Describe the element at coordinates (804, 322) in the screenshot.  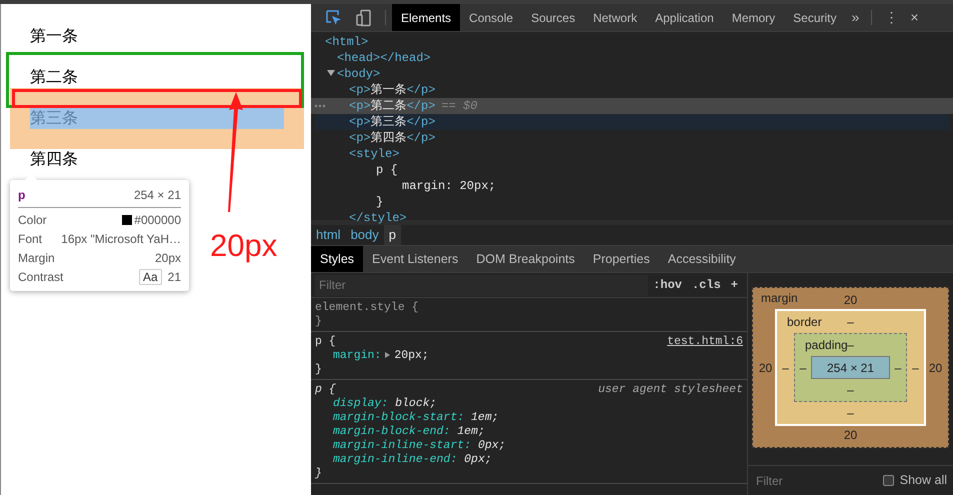
I see `border-label: border` at that location.